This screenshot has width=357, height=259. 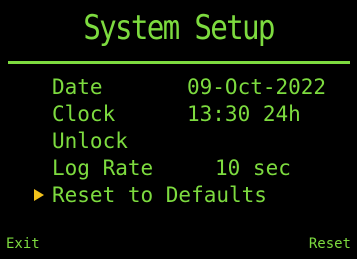 What do you see at coordinates (159, 195) in the screenshot?
I see `menu-item-label: Reset to Defaults` at bounding box center [159, 195].